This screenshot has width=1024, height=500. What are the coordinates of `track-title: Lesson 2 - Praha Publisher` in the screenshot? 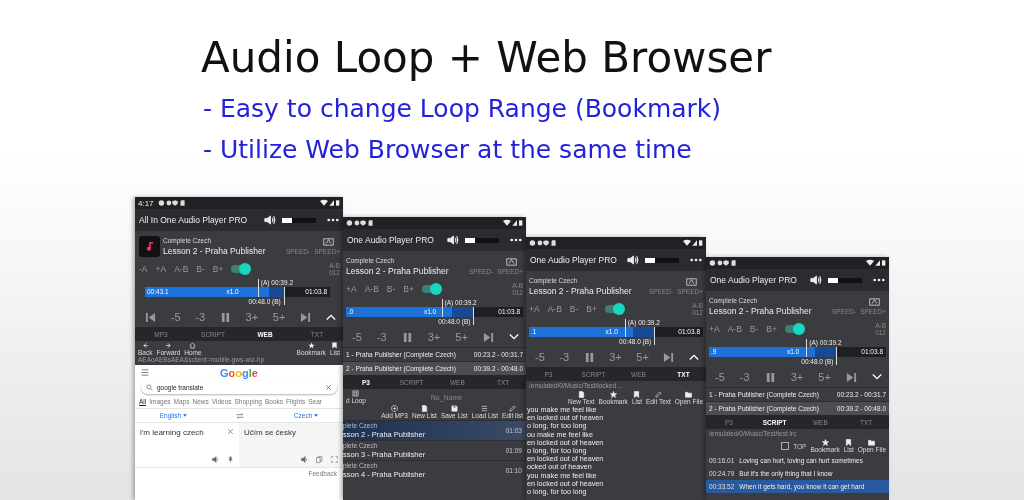 It's located at (760, 310).